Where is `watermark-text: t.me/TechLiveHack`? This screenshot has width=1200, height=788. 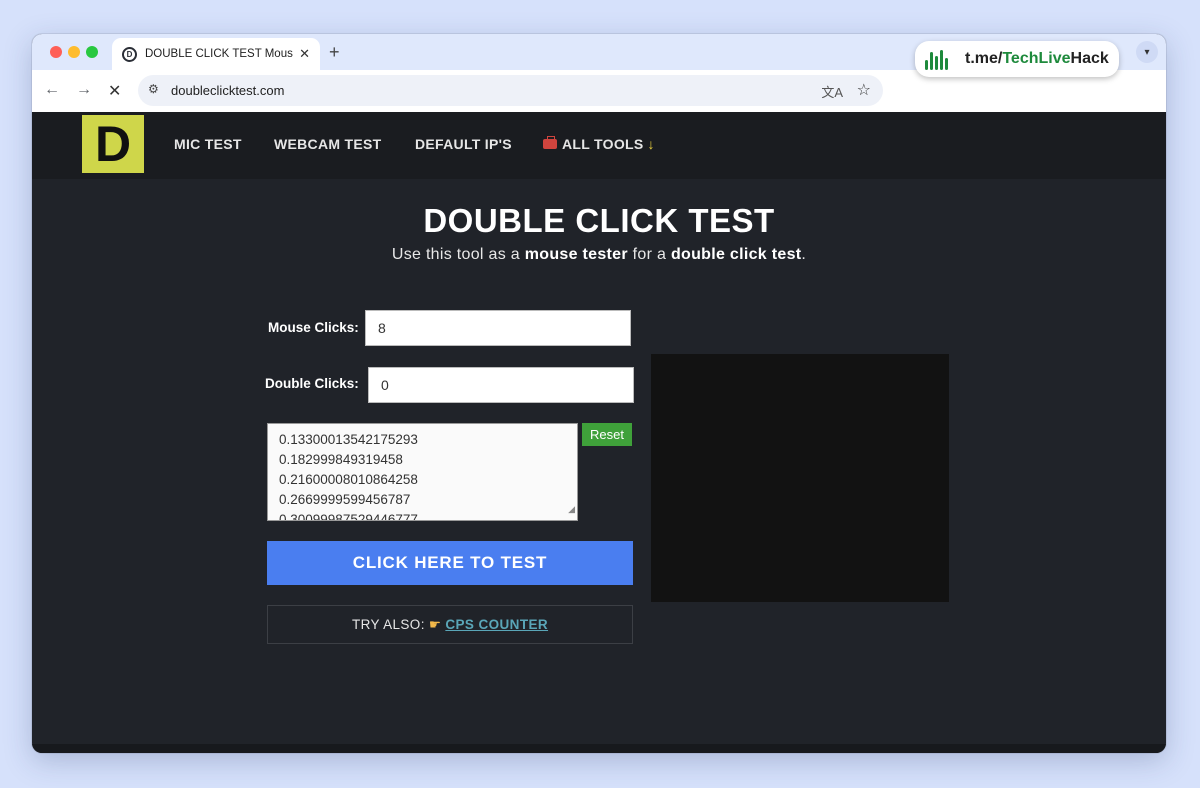
watermark-text: t.me/TechLiveHack is located at coordinates (1037, 59).